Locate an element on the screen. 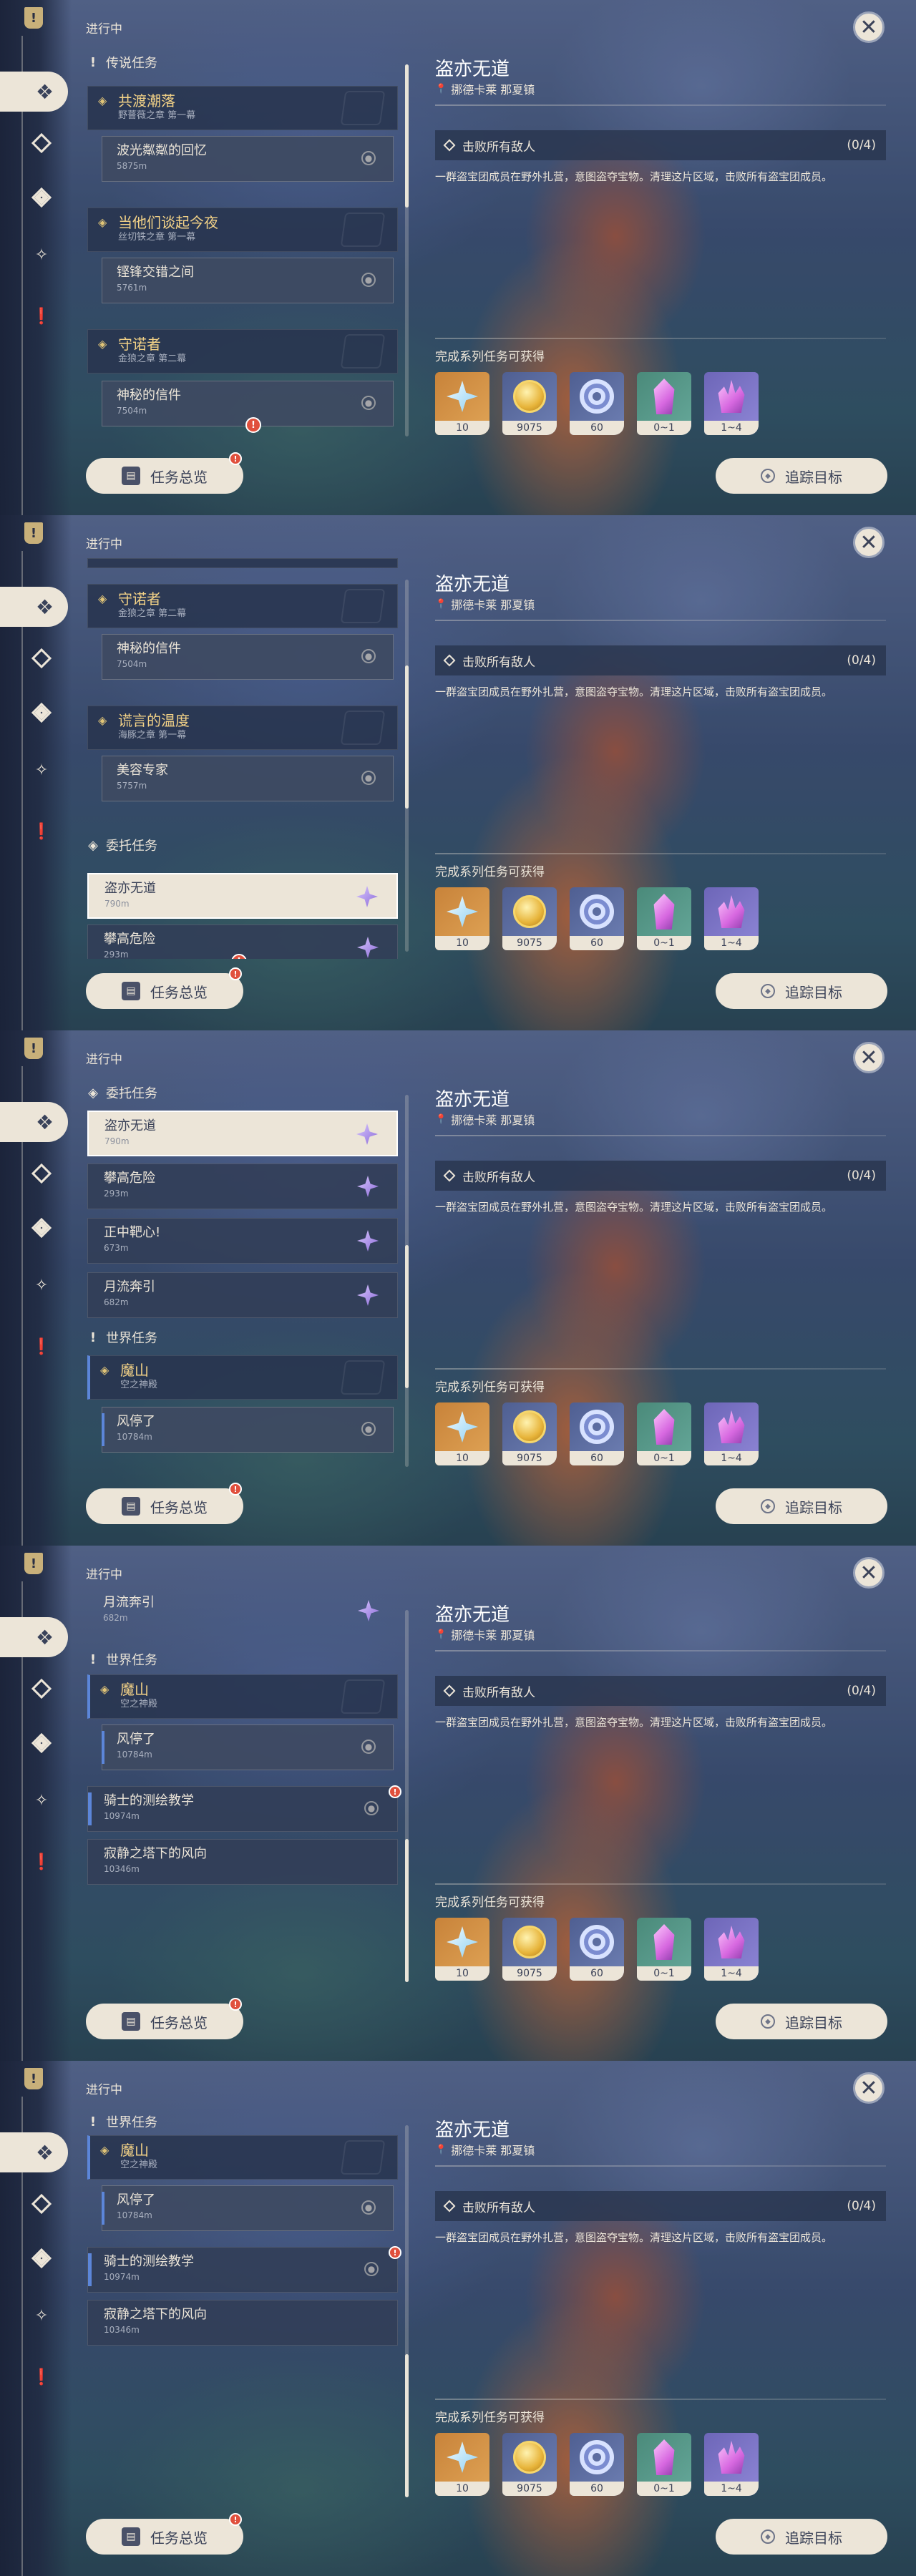 The image size is (916, 2576). sub-quest: 波光粼粼的回忆 5875m ● is located at coordinates (248, 159).